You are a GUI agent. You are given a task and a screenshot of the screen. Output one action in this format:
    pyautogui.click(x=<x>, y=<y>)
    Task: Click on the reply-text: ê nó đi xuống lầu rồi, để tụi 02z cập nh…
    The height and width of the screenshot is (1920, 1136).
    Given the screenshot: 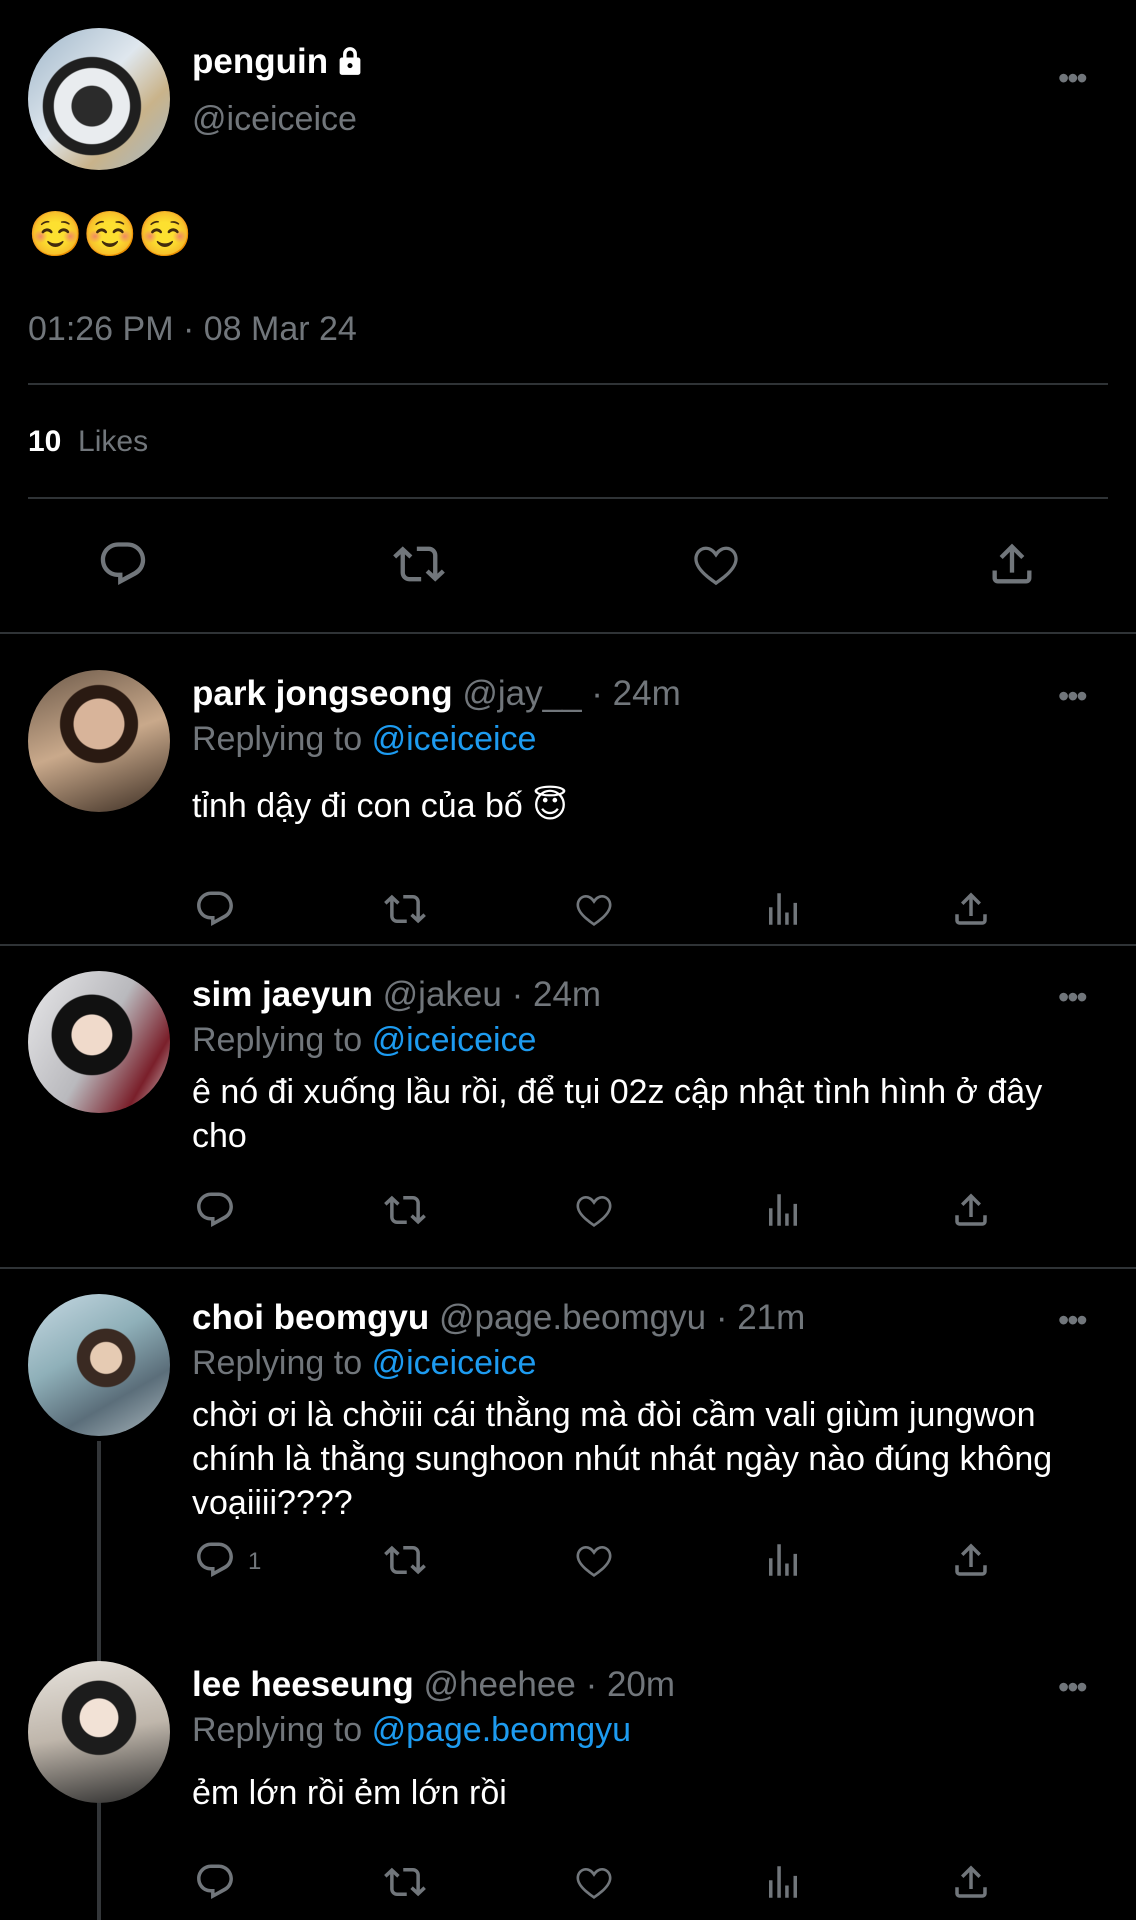 What is the action you would take?
    pyautogui.click(x=617, y=1114)
    